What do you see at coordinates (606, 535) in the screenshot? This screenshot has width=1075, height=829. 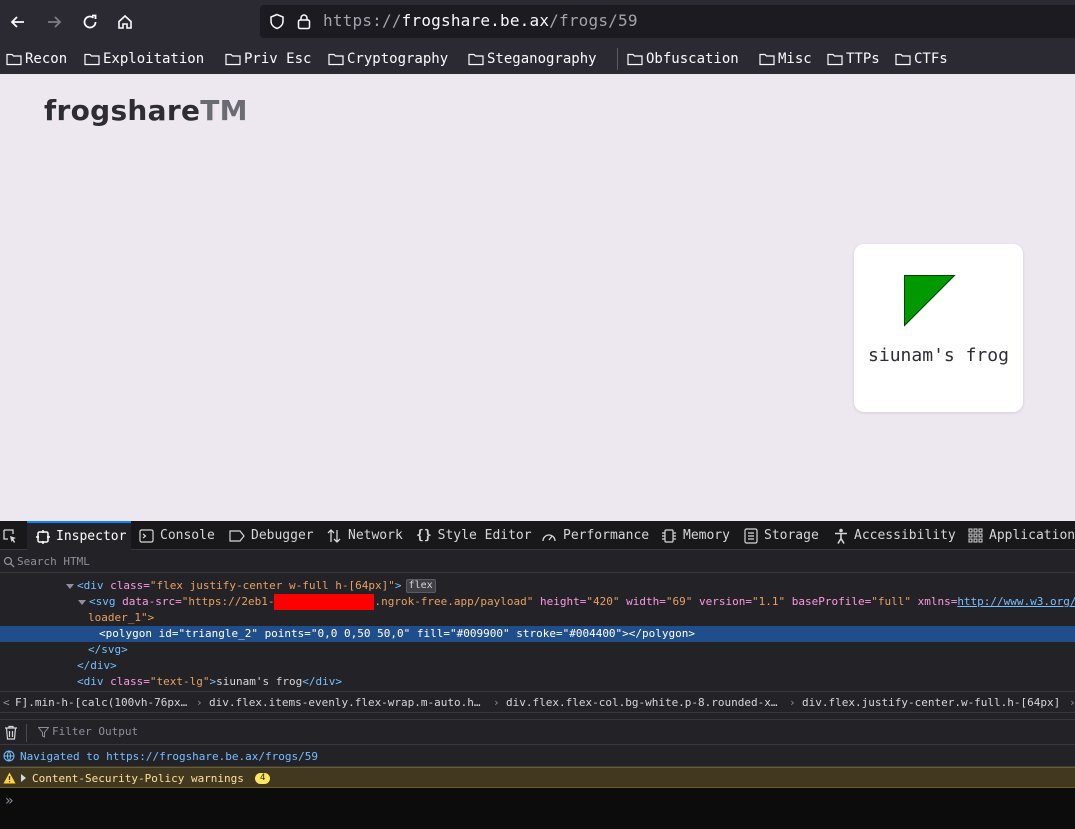 I see `tab-label: Performance` at bounding box center [606, 535].